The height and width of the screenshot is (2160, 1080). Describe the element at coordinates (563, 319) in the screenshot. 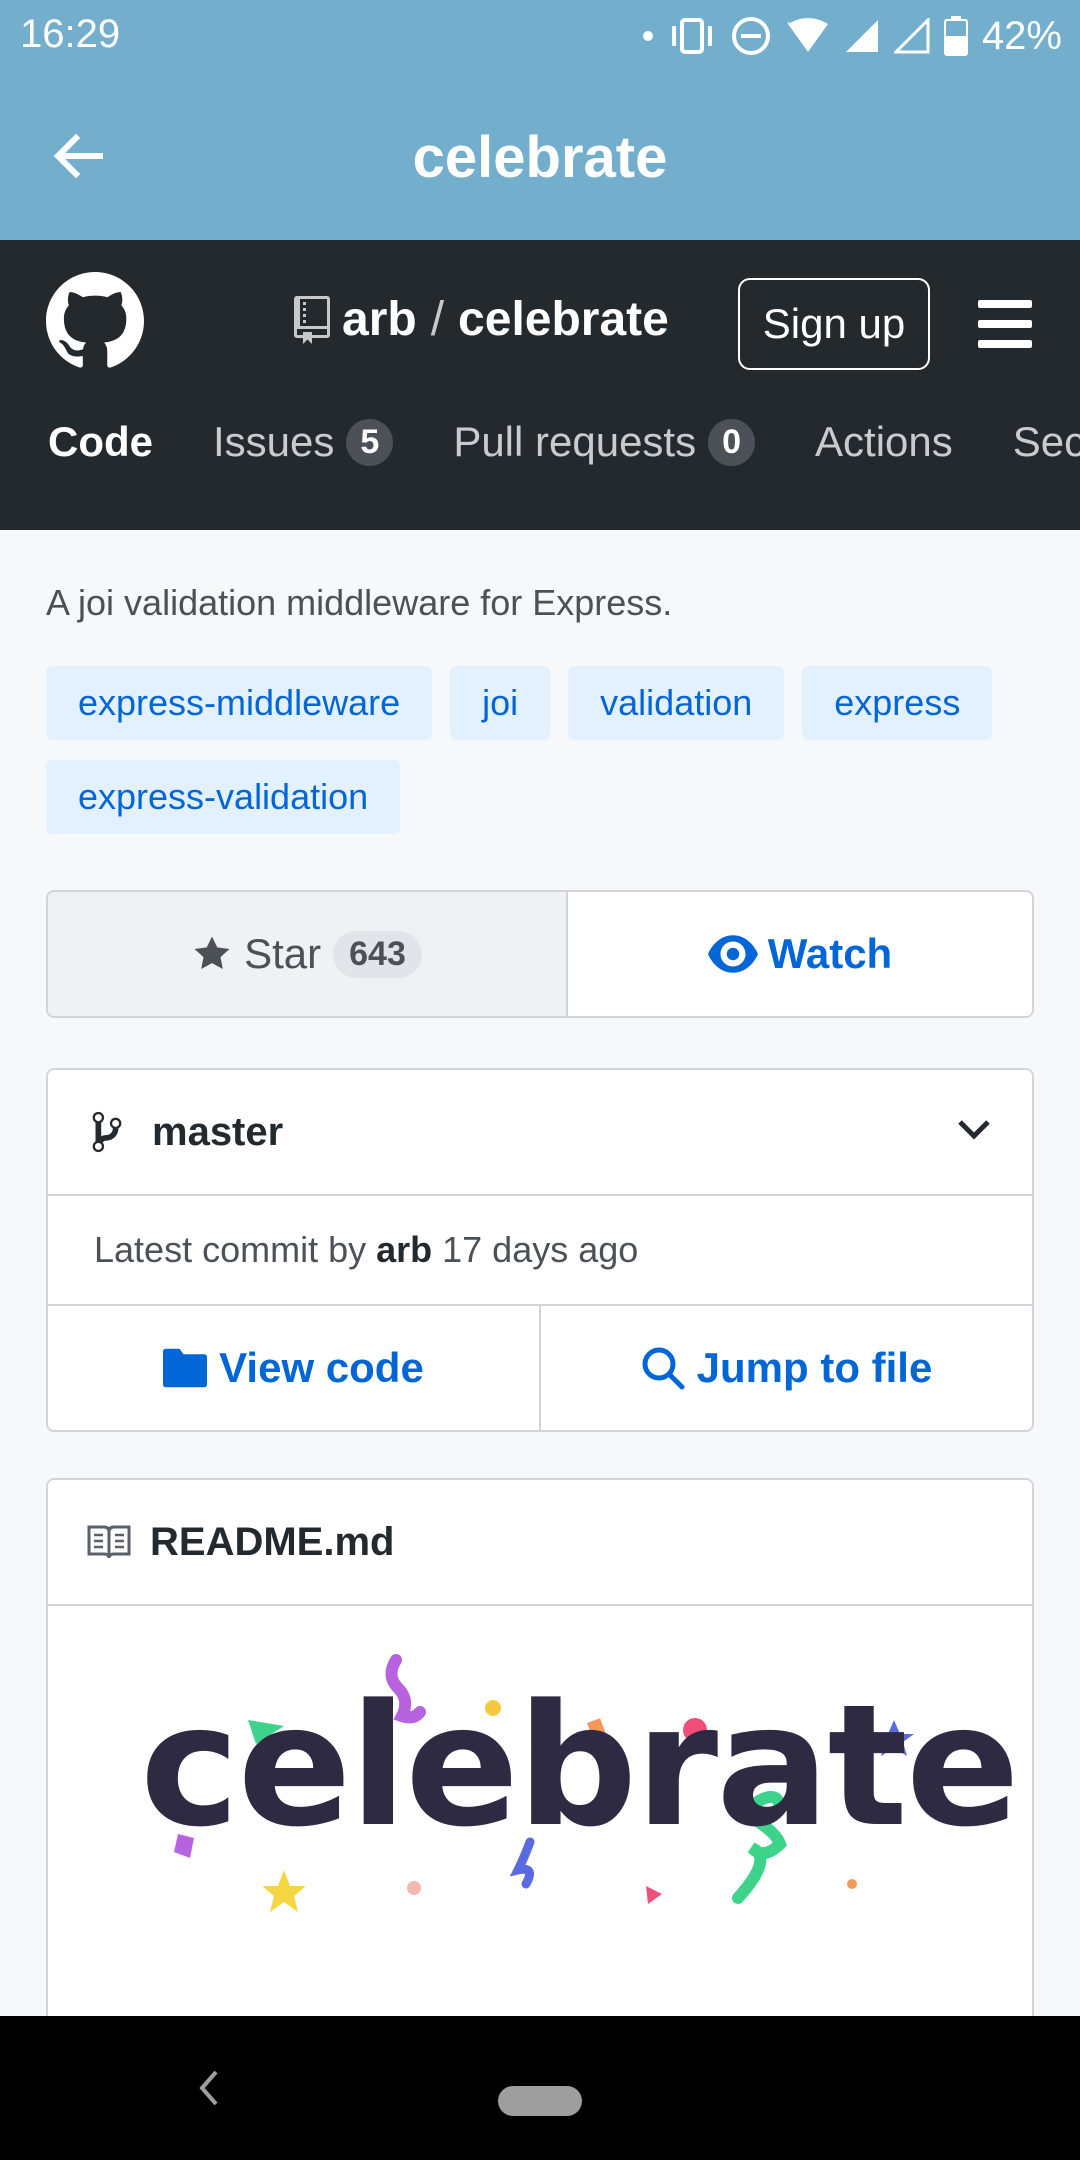

I see `repo-name-link: celebrate` at that location.